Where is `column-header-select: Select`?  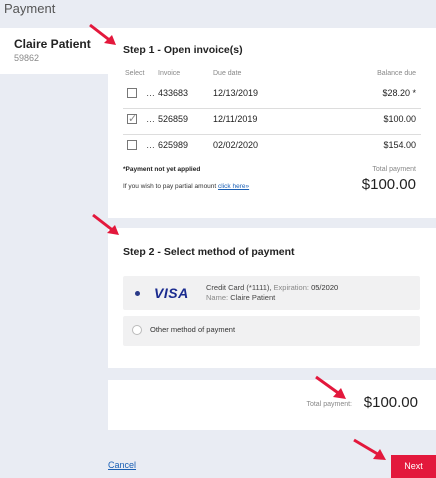
column-header-select: Select is located at coordinates (135, 73).